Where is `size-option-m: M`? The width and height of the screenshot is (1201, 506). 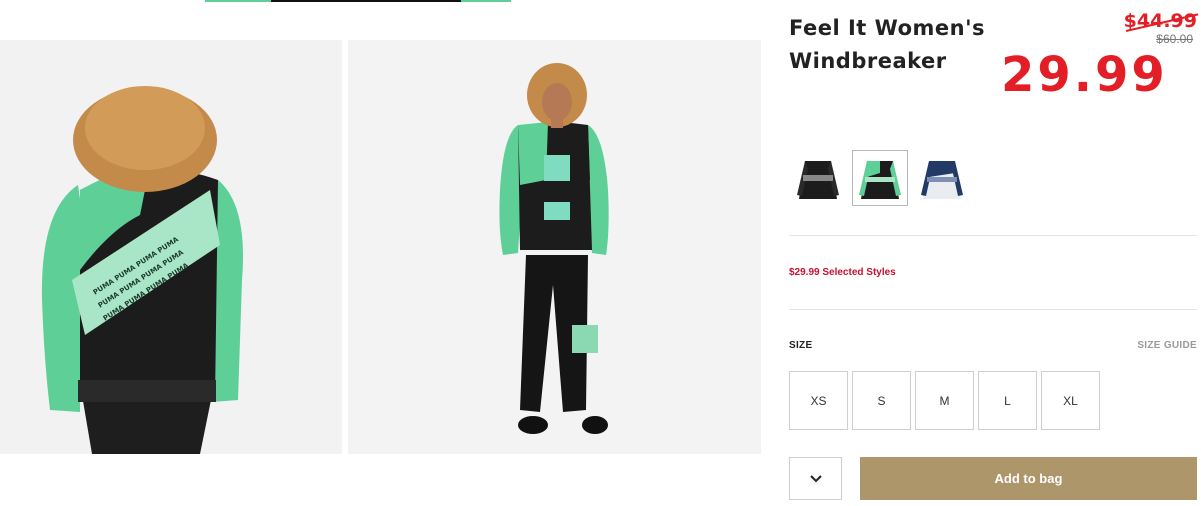
size-option-m: M is located at coordinates (944, 400).